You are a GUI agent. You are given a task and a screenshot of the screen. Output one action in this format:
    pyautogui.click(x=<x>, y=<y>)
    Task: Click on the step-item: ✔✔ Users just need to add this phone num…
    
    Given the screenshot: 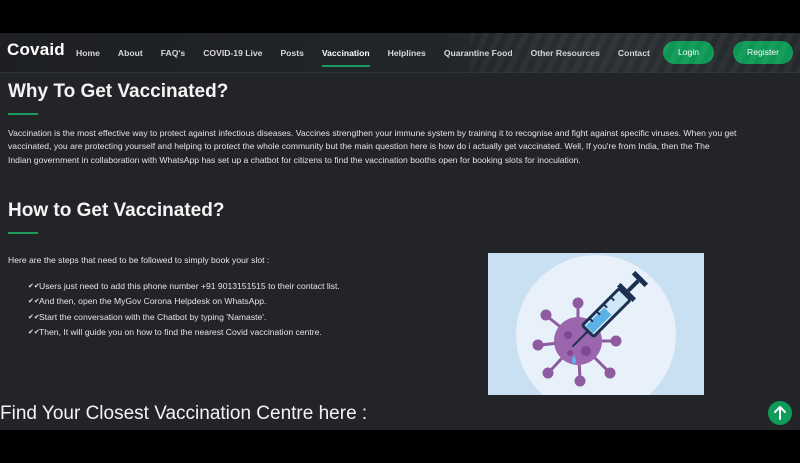 What is the action you would take?
    pyautogui.click(x=184, y=286)
    